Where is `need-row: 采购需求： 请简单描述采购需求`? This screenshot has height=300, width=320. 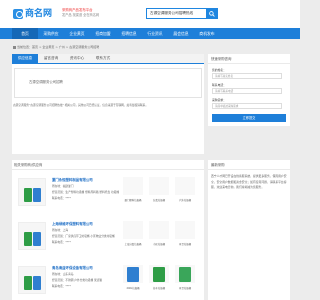 need-row: 采购需求： 请简单描述采购需求 is located at coordinates (250, 103).